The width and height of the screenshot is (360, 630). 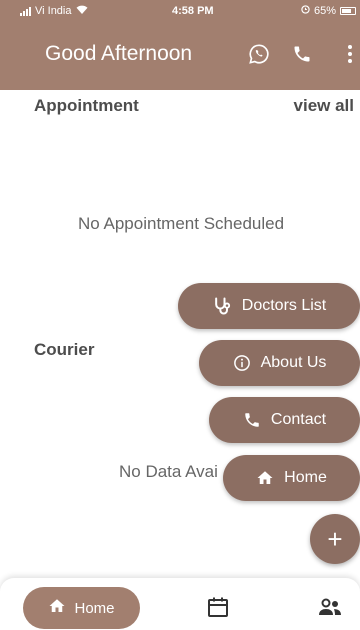 I want to click on signal-icon, so click(x=25, y=11).